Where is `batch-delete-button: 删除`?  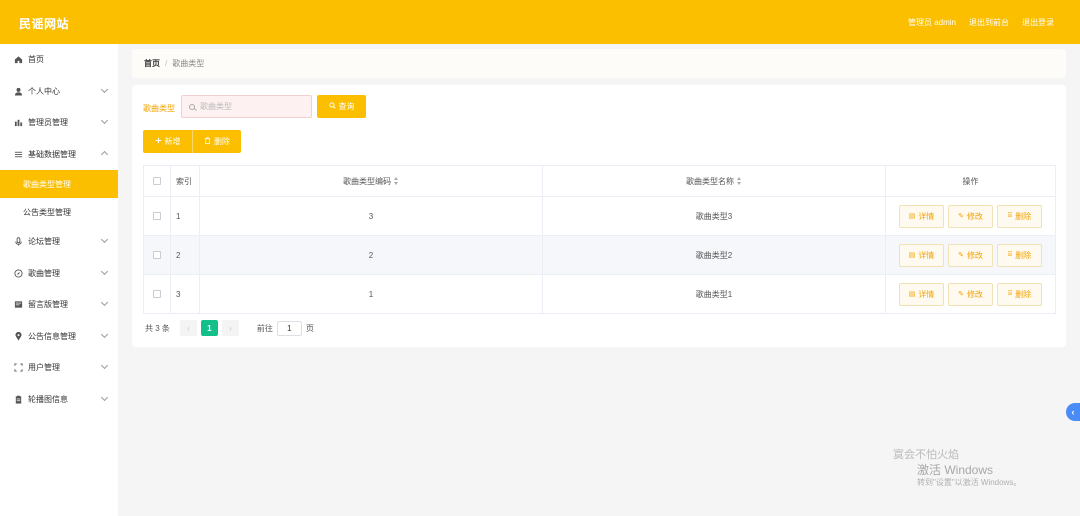
batch-delete-button: 删除 is located at coordinates (216, 141).